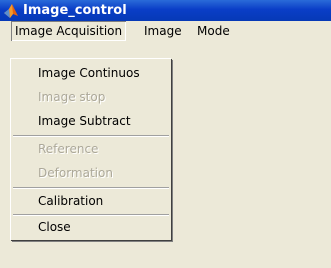 The height and width of the screenshot is (268, 331). Describe the element at coordinates (91, 173) in the screenshot. I see `menu-item-deformation: Deformation` at that location.